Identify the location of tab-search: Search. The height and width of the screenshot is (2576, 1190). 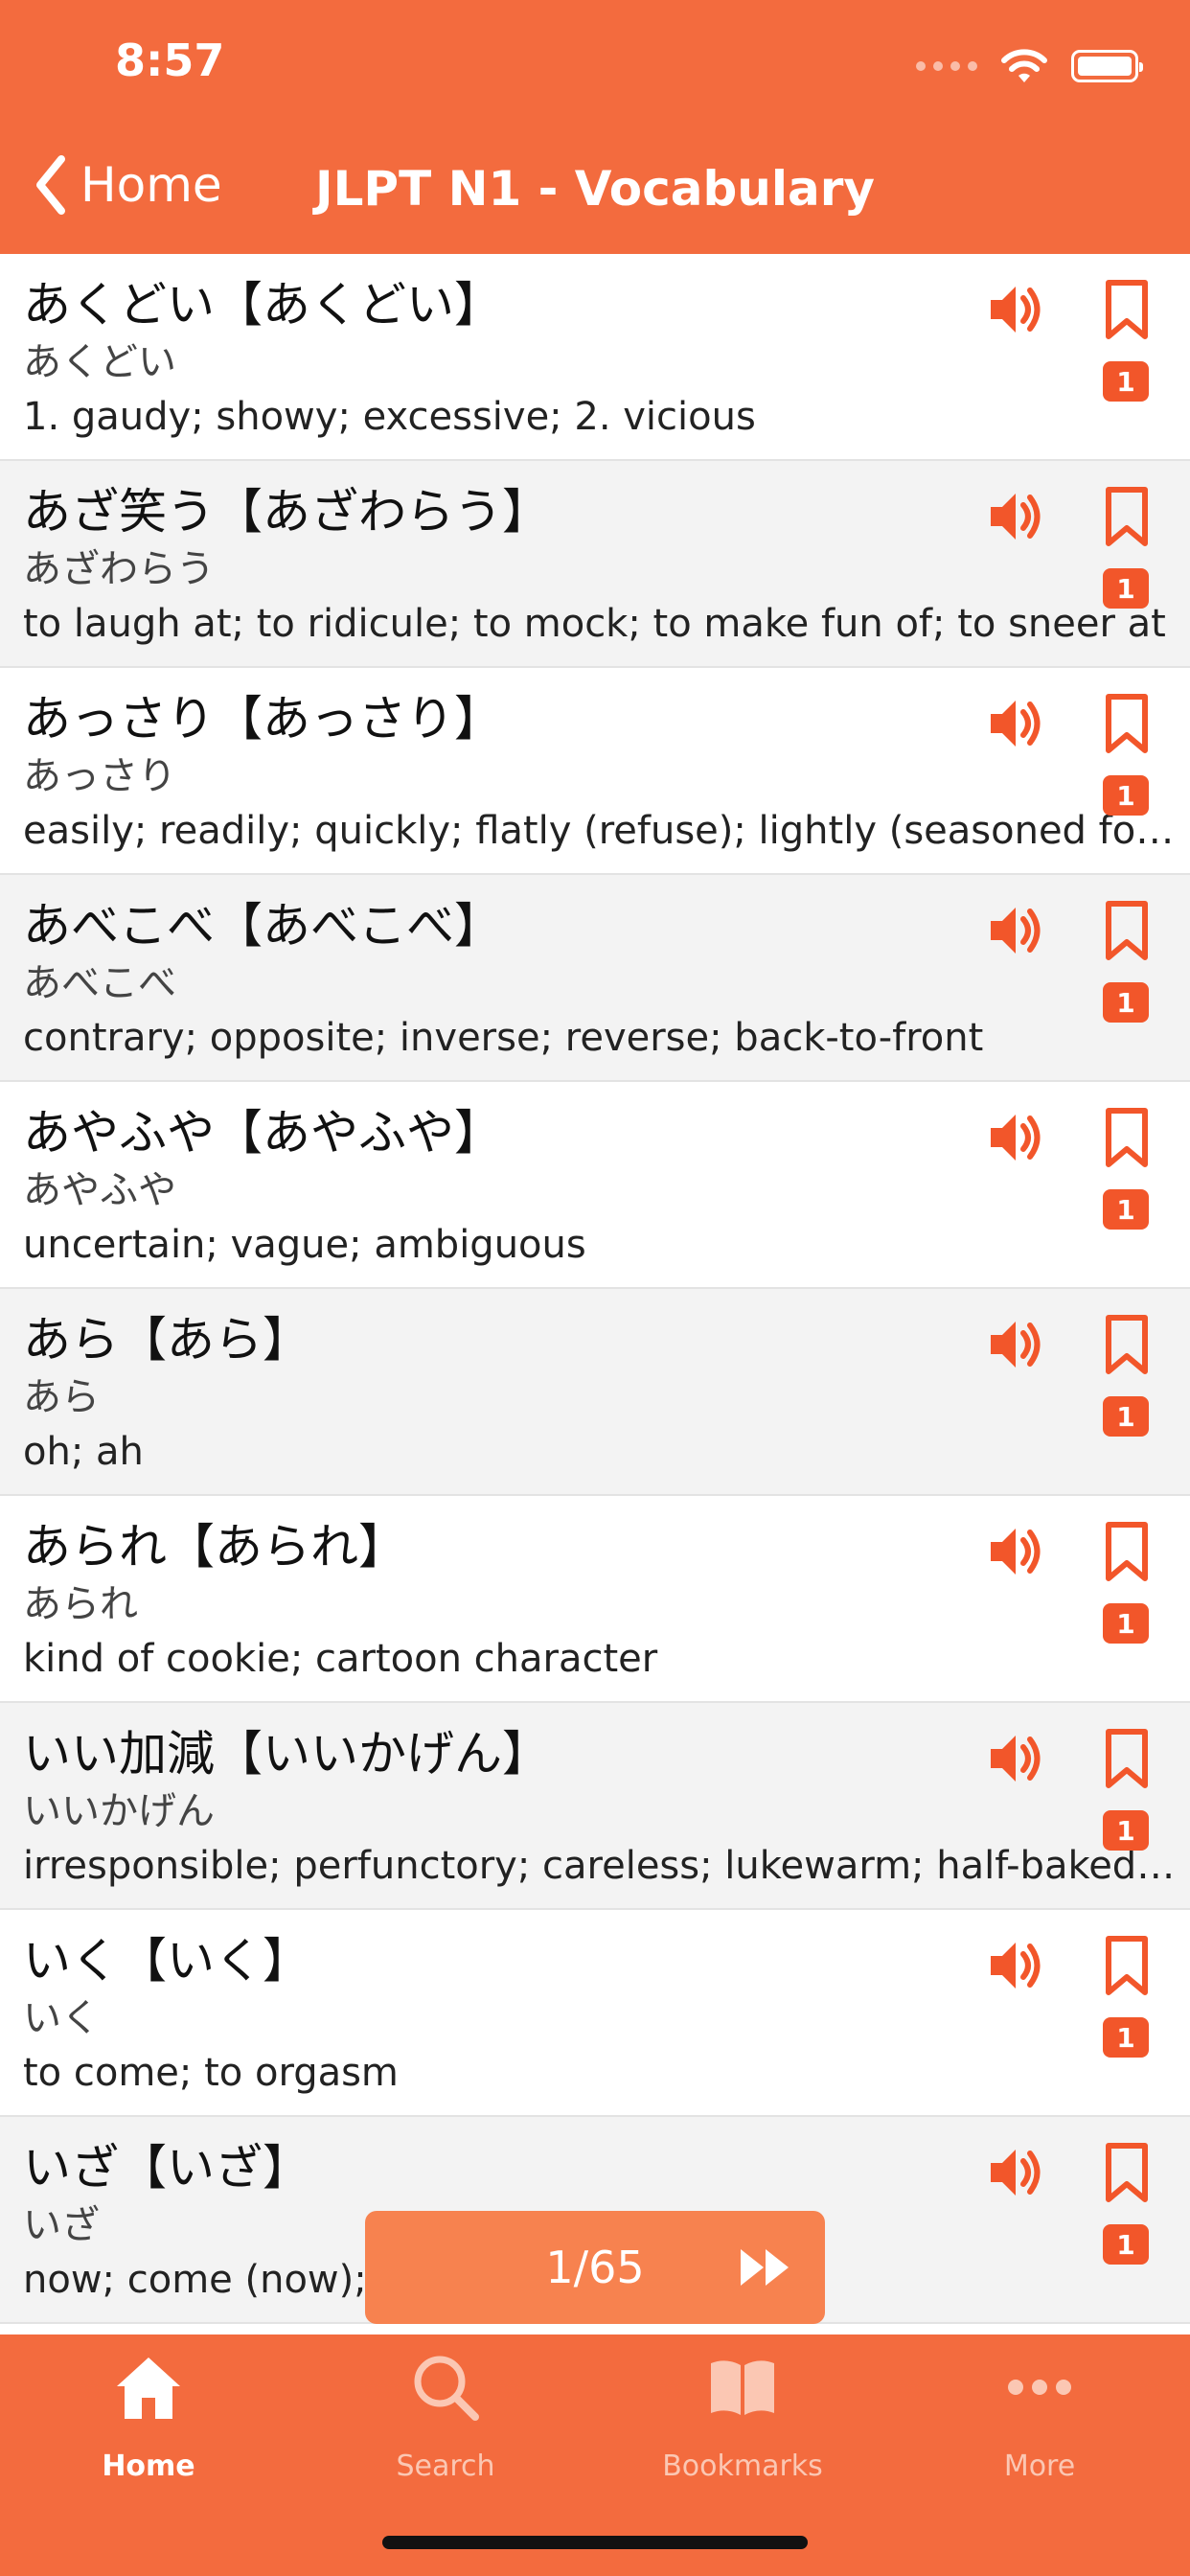
(445, 2430).